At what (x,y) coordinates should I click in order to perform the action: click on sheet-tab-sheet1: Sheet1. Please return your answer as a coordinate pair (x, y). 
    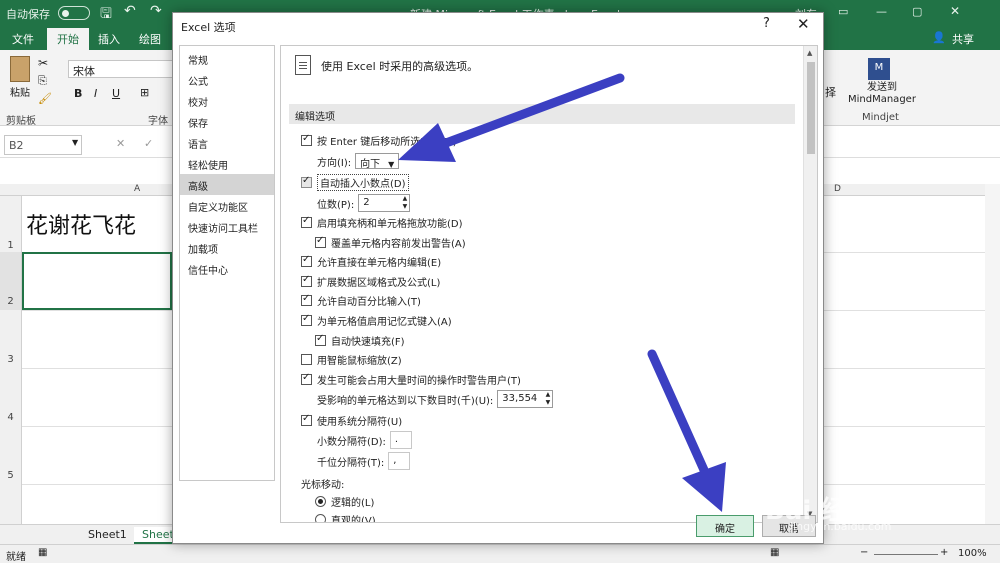
    Looking at the image, I should click on (107, 534).